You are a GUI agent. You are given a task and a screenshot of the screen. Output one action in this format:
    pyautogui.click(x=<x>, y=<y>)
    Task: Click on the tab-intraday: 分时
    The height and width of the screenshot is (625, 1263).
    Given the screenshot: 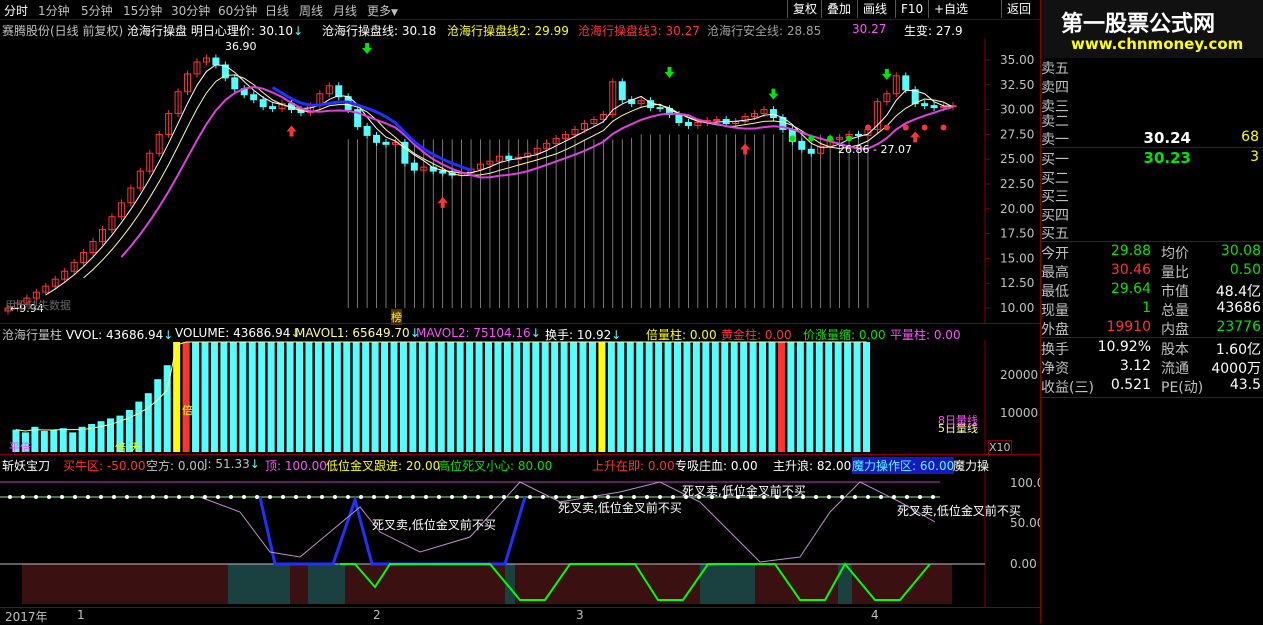 What is the action you would take?
    pyautogui.click(x=16, y=10)
    